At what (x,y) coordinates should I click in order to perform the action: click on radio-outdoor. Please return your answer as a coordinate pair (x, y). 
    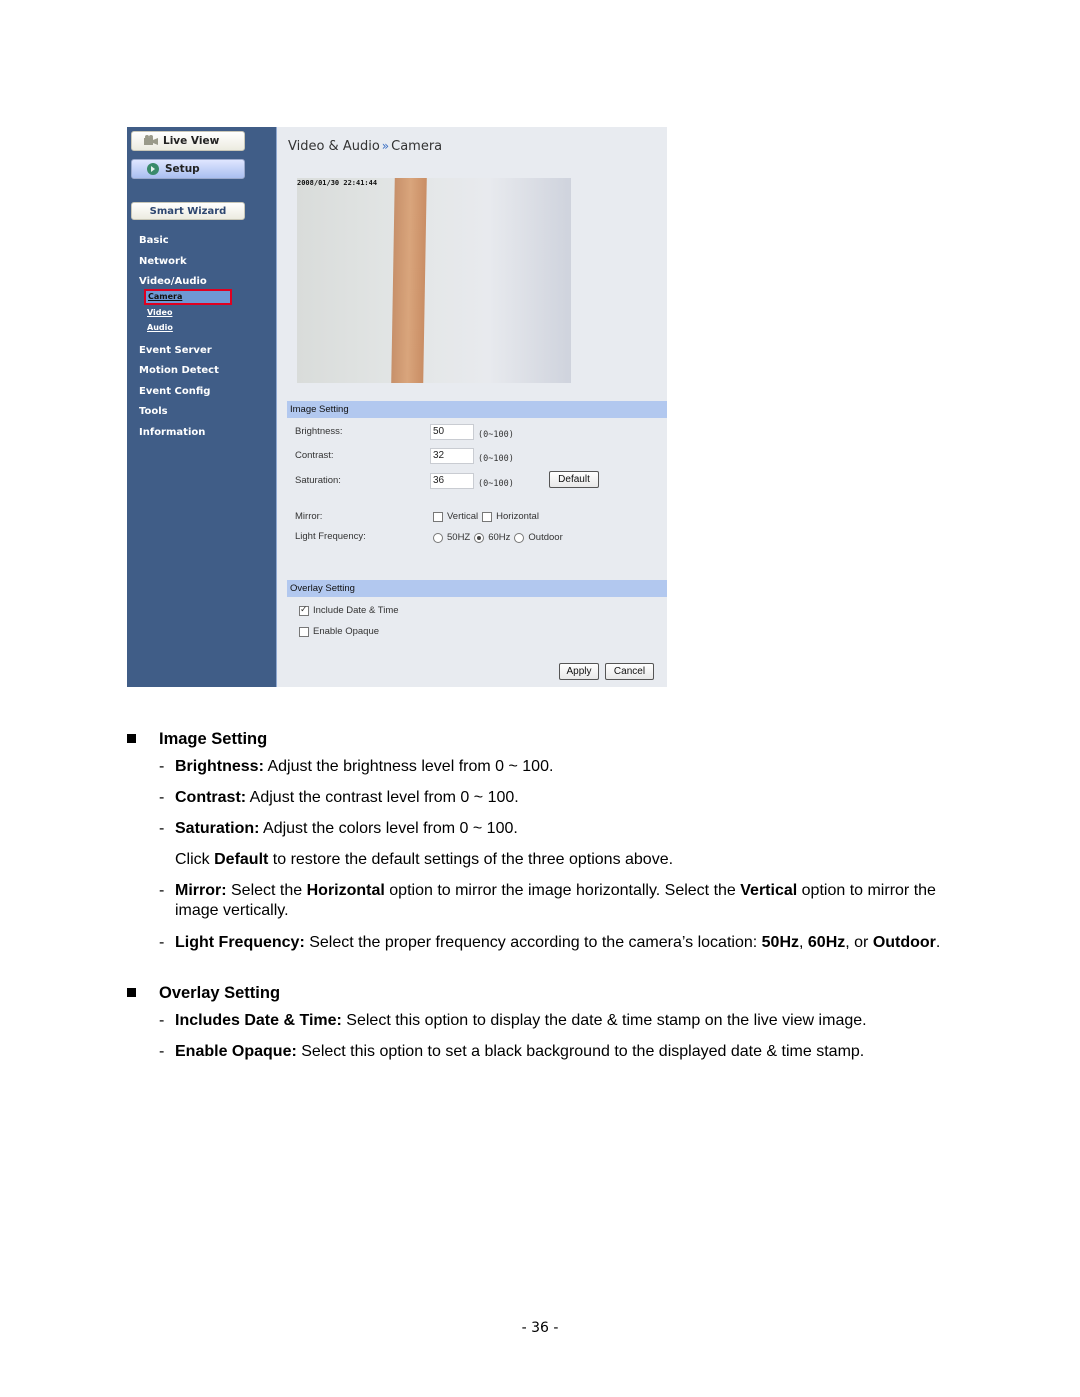
    Looking at the image, I should click on (519, 537).